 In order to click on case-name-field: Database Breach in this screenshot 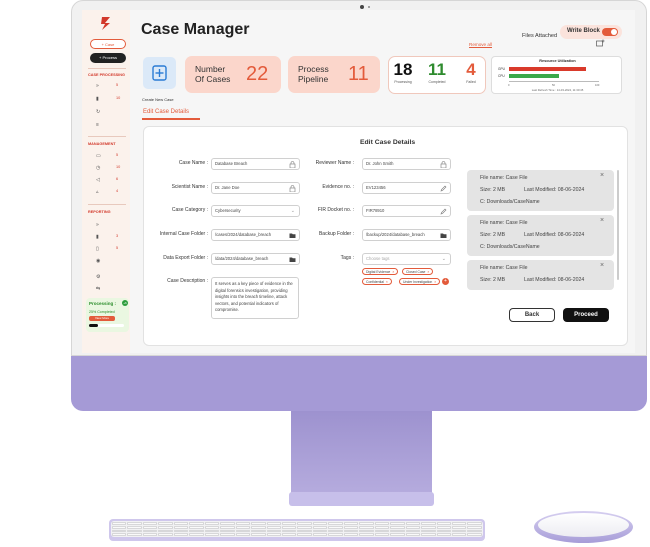, I will do `click(255, 164)`.